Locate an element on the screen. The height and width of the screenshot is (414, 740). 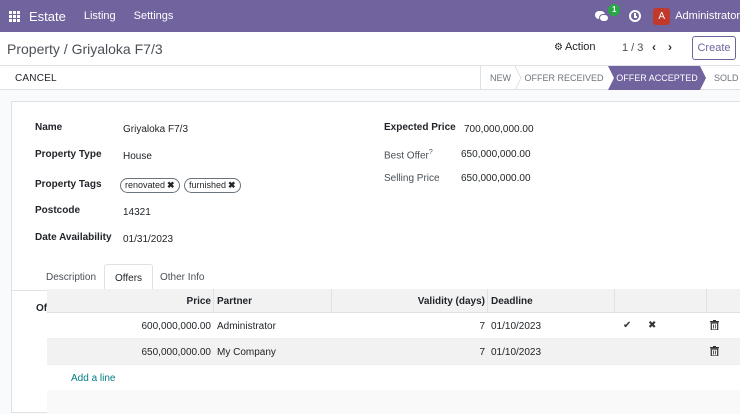
stage-offer-accepted: OFFER ACCEPTED is located at coordinates (657, 78).